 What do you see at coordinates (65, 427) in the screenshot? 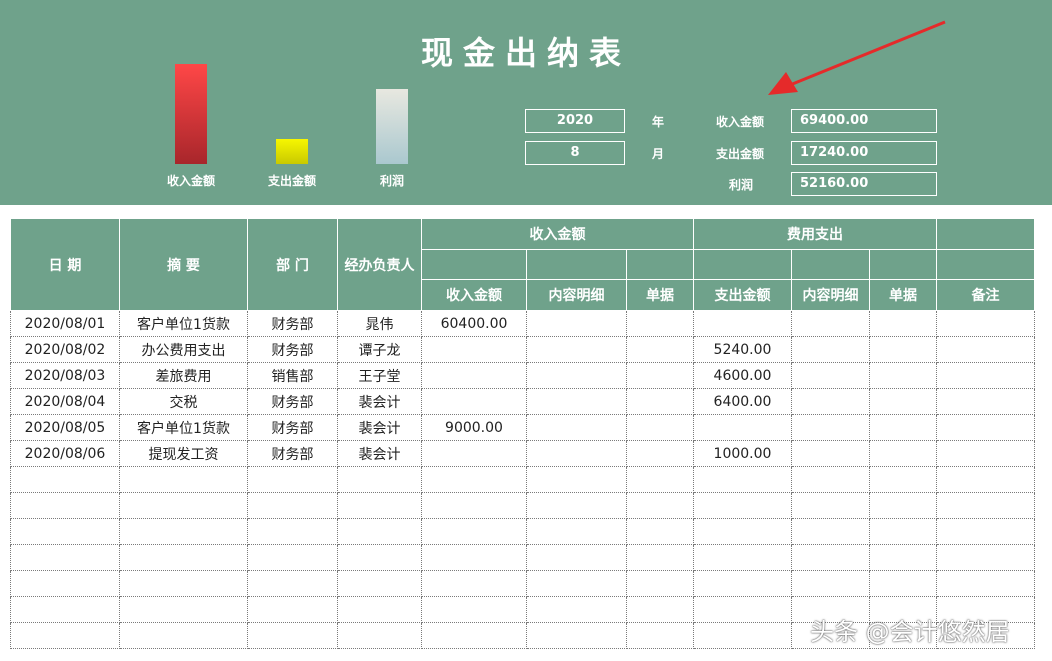
I see `table-cell: 2020/08/05` at bounding box center [65, 427].